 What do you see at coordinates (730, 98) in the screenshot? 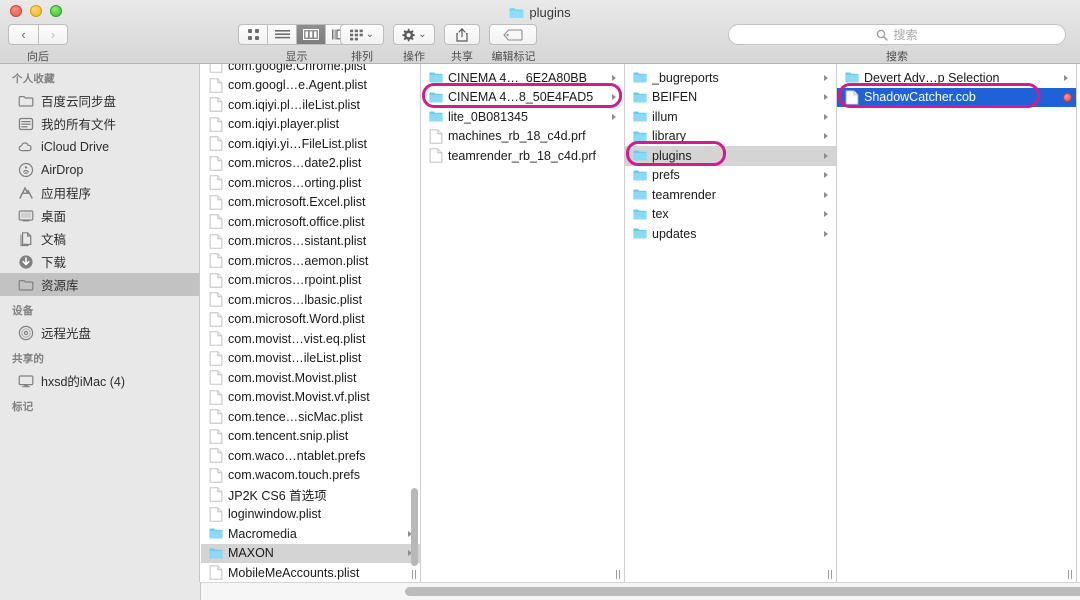
I see `folder-row: BEIFEN` at bounding box center [730, 98].